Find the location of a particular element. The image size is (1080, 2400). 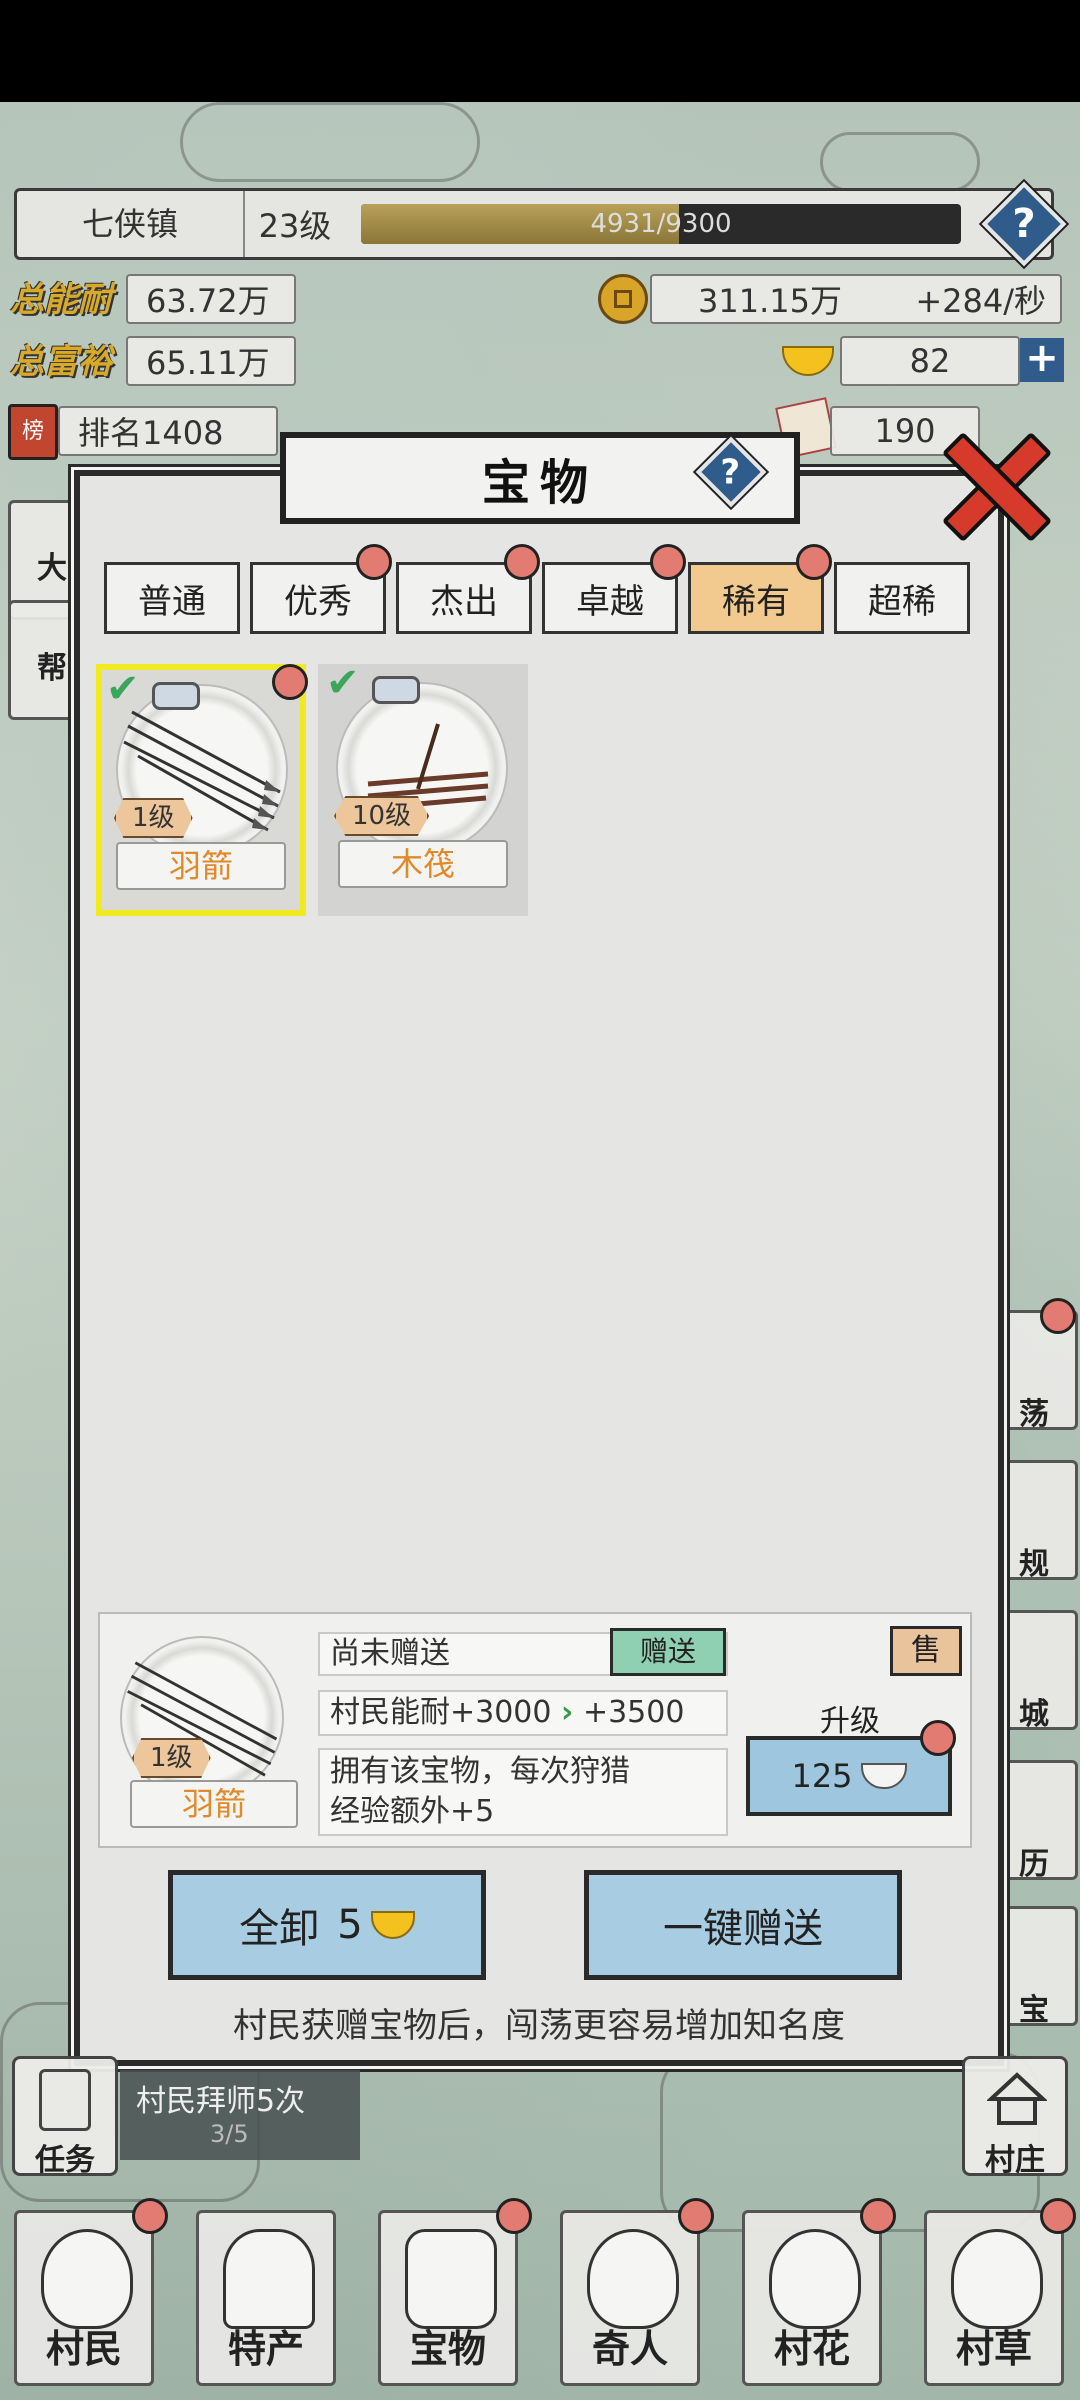

nav-villagers: 村民 is located at coordinates (84, 2298).